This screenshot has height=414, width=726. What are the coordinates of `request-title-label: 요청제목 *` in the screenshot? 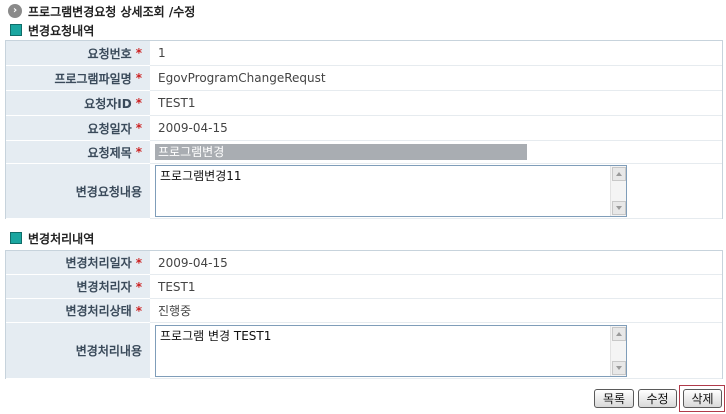 It's located at (78, 152).